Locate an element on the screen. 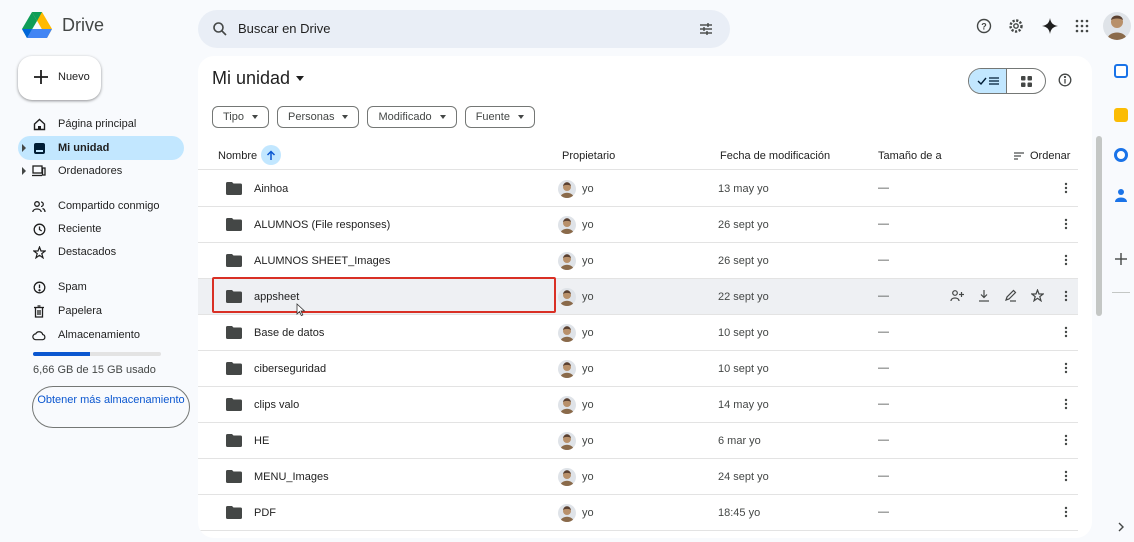  sort-button: Ordenar is located at coordinates (1042, 156).